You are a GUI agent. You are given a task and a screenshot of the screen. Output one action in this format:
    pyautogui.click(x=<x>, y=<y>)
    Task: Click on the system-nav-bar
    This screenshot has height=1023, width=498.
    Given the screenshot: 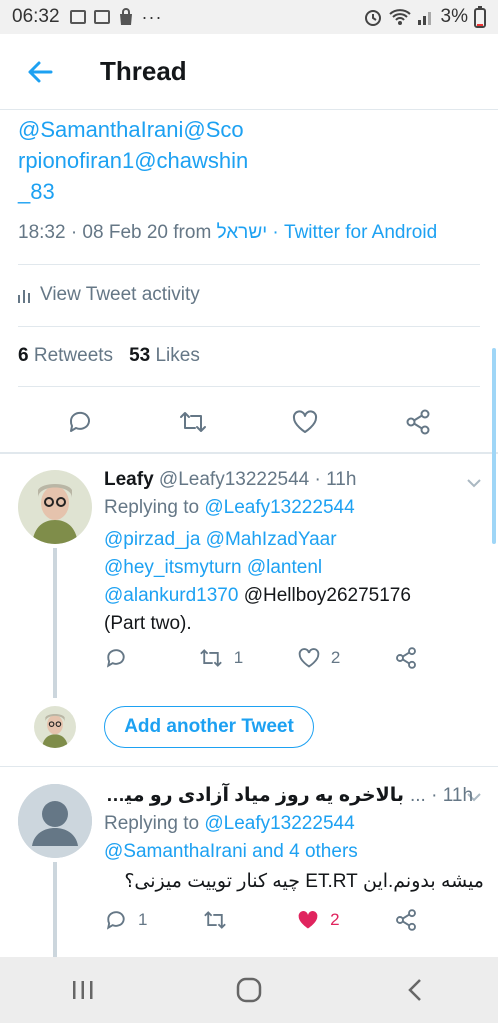 What is the action you would take?
    pyautogui.click(x=249, y=990)
    